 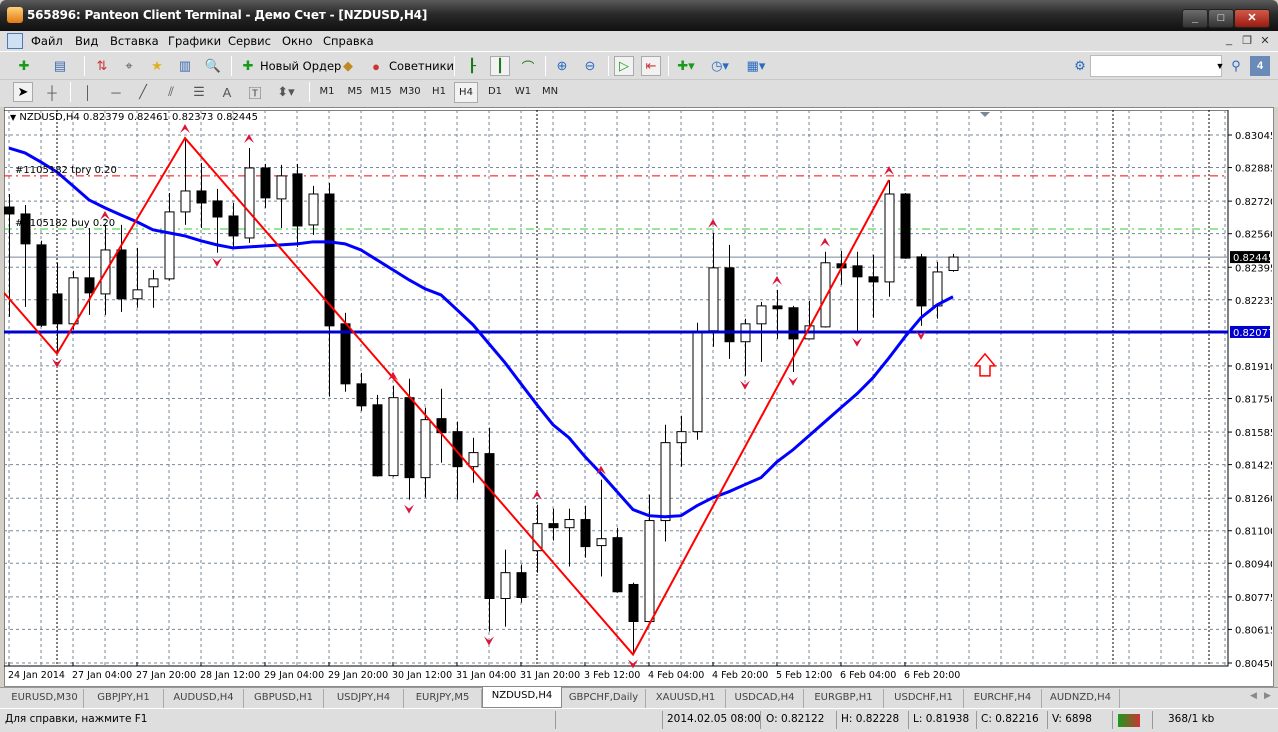 I want to click on timeframe-m1: M1, so click(x=327, y=91).